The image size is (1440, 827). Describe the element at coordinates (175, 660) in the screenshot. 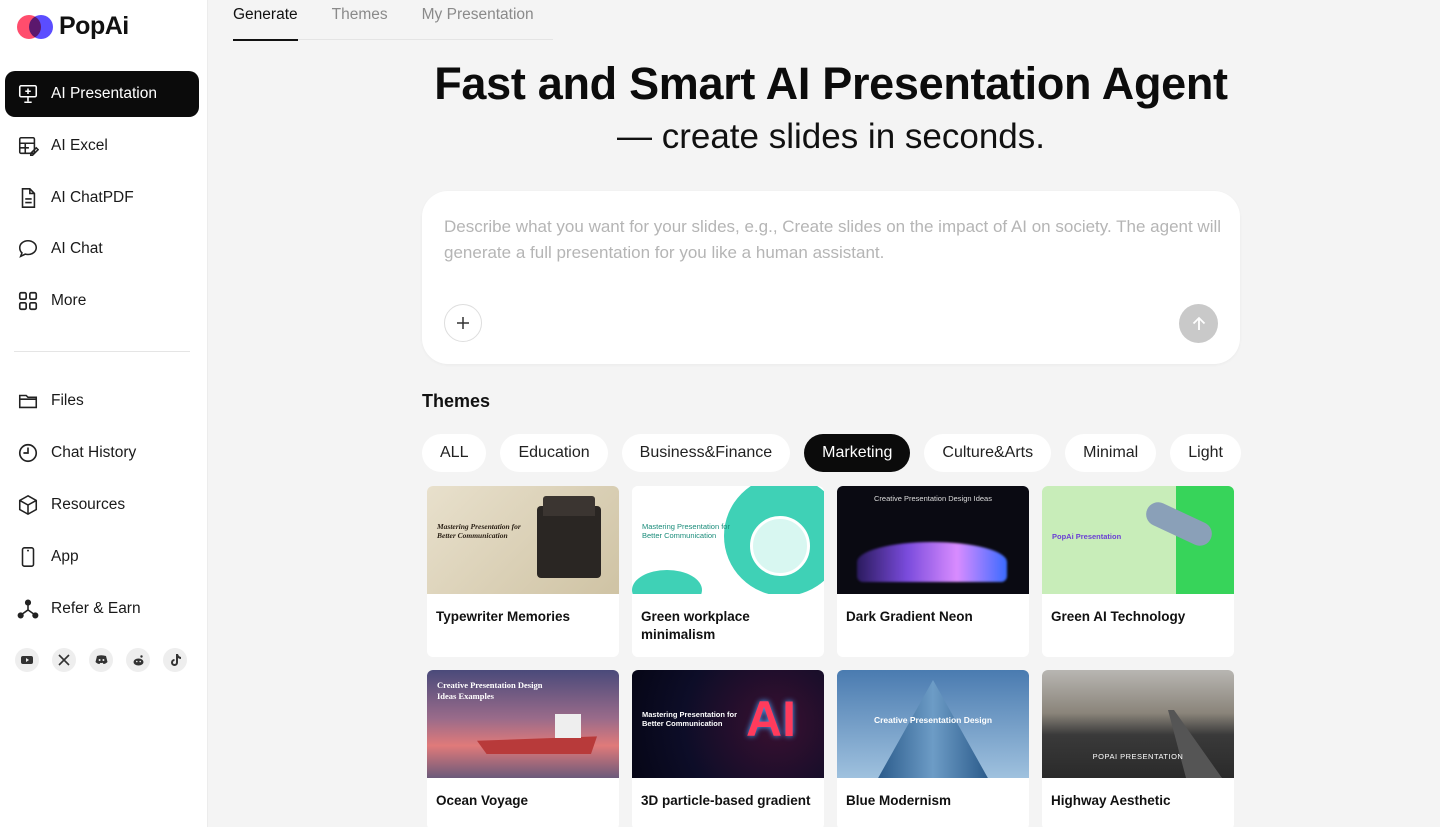

I see `tiktok-icon` at that location.